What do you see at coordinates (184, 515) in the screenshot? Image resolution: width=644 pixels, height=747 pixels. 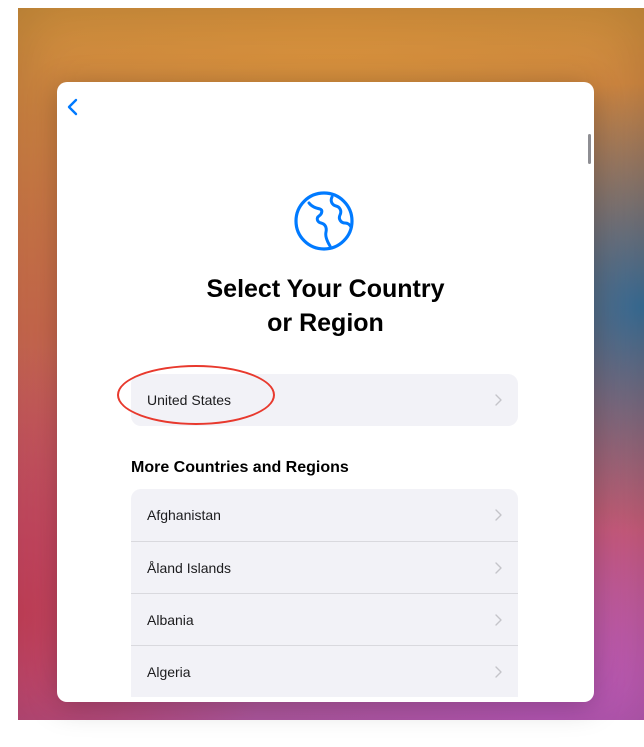 I see `country-label: Afghanistan` at bounding box center [184, 515].